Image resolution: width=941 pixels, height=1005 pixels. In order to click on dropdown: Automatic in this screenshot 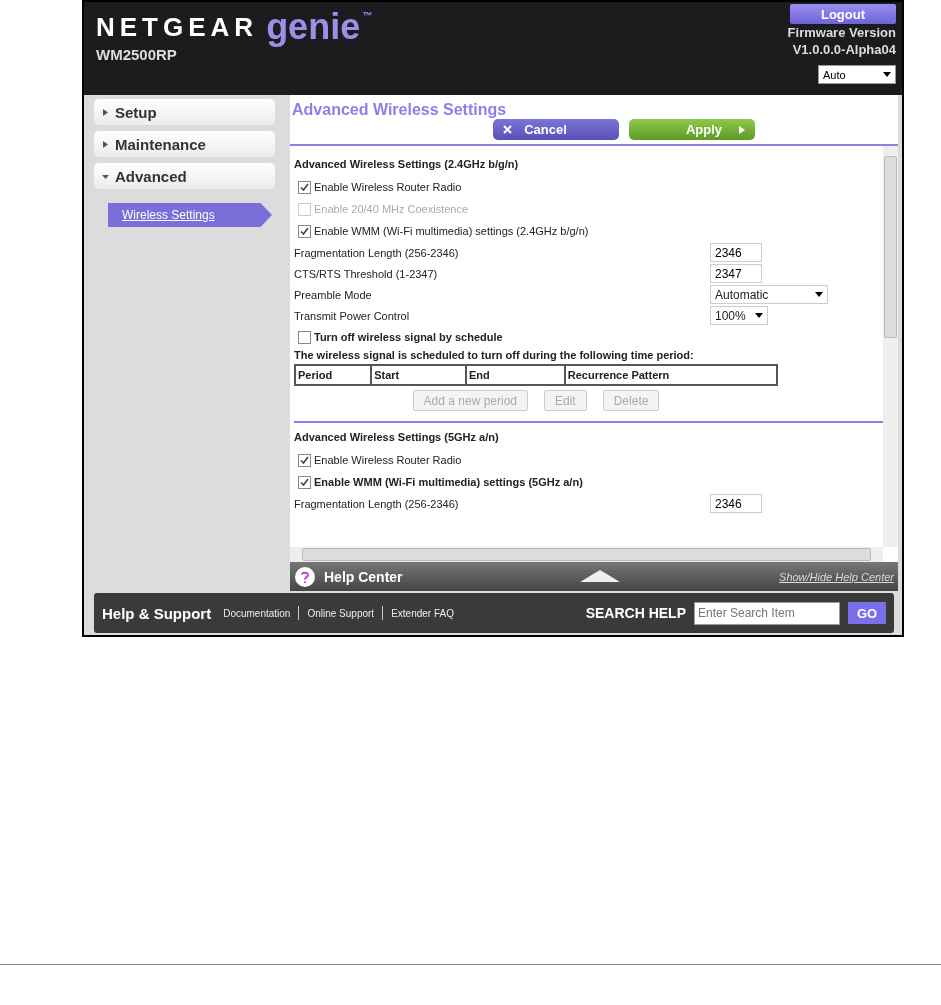, I will do `click(769, 294)`.